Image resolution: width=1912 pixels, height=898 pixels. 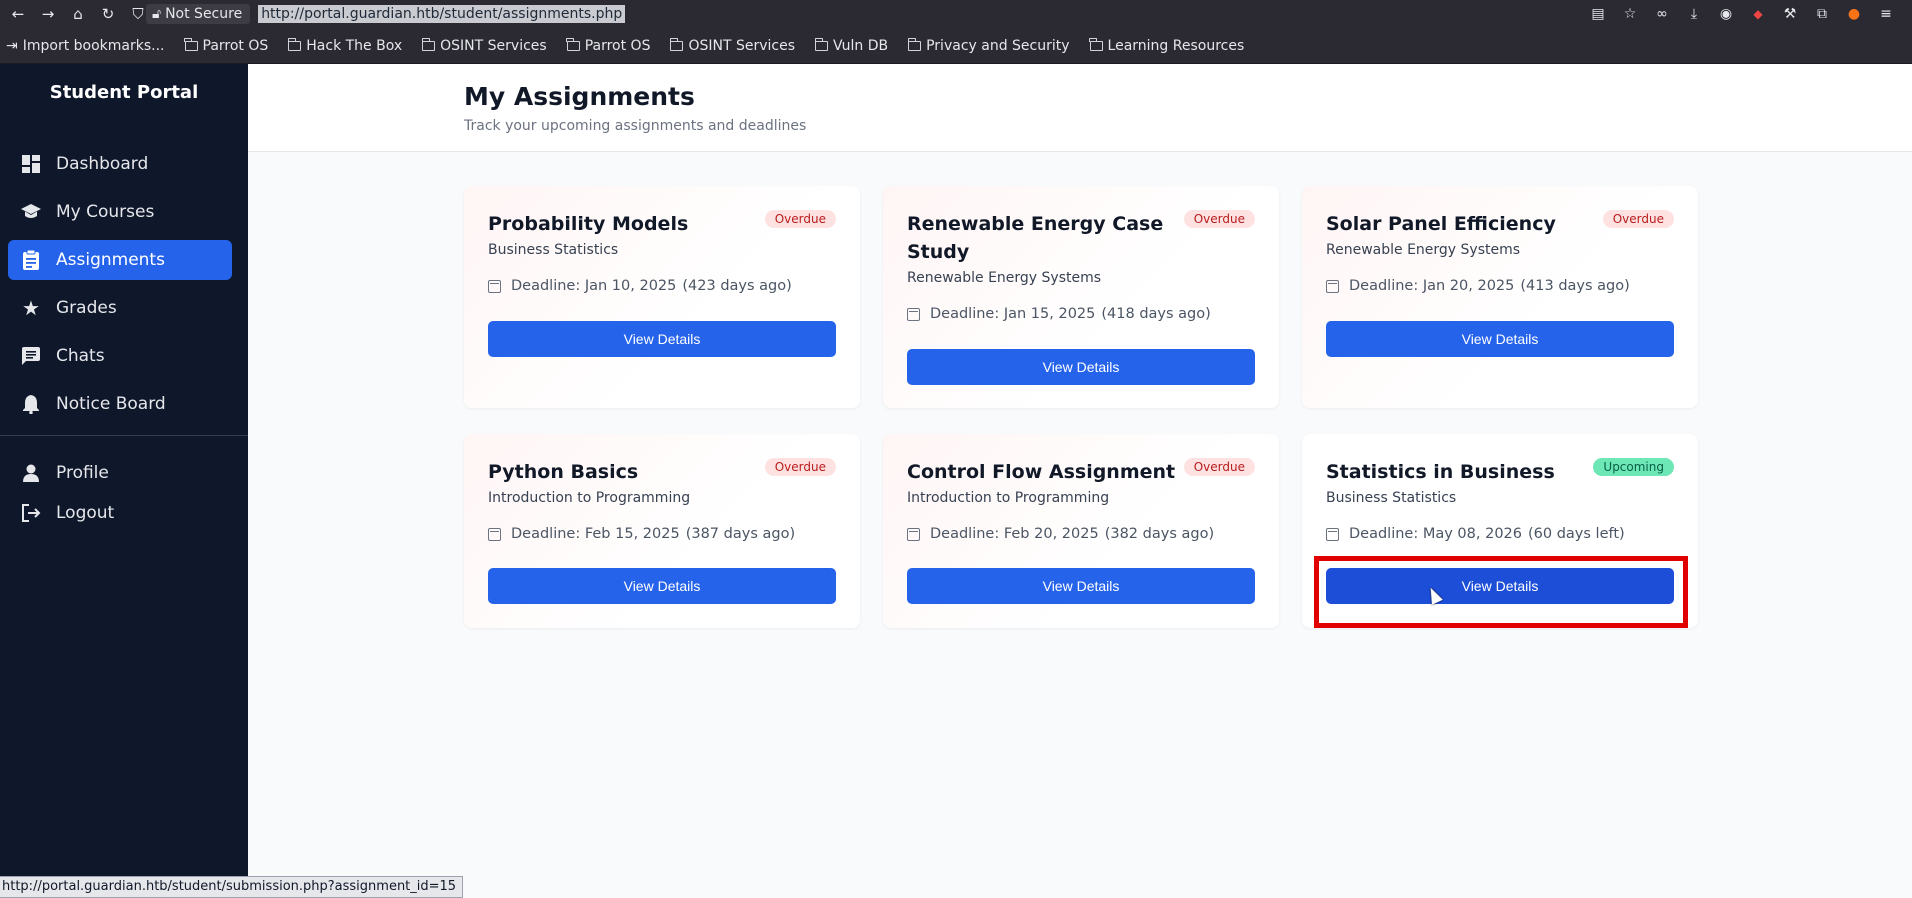 I want to click on home-icon: ⌂, so click(x=78, y=14).